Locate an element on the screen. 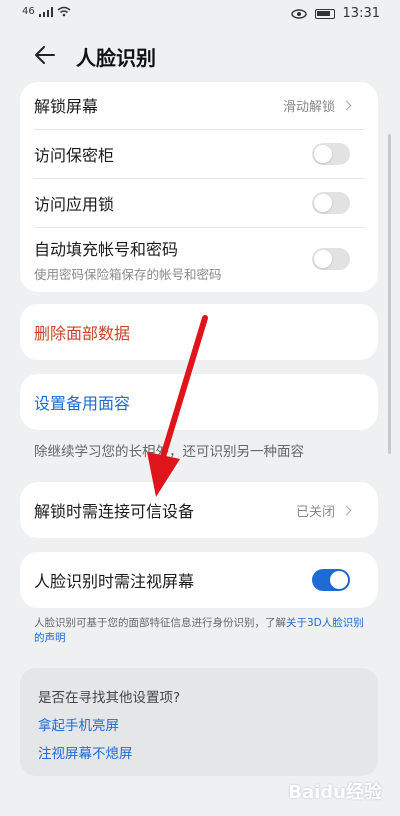 The width and height of the screenshot is (400, 816). clock: 13:31 is located at coordinates (361, 13).